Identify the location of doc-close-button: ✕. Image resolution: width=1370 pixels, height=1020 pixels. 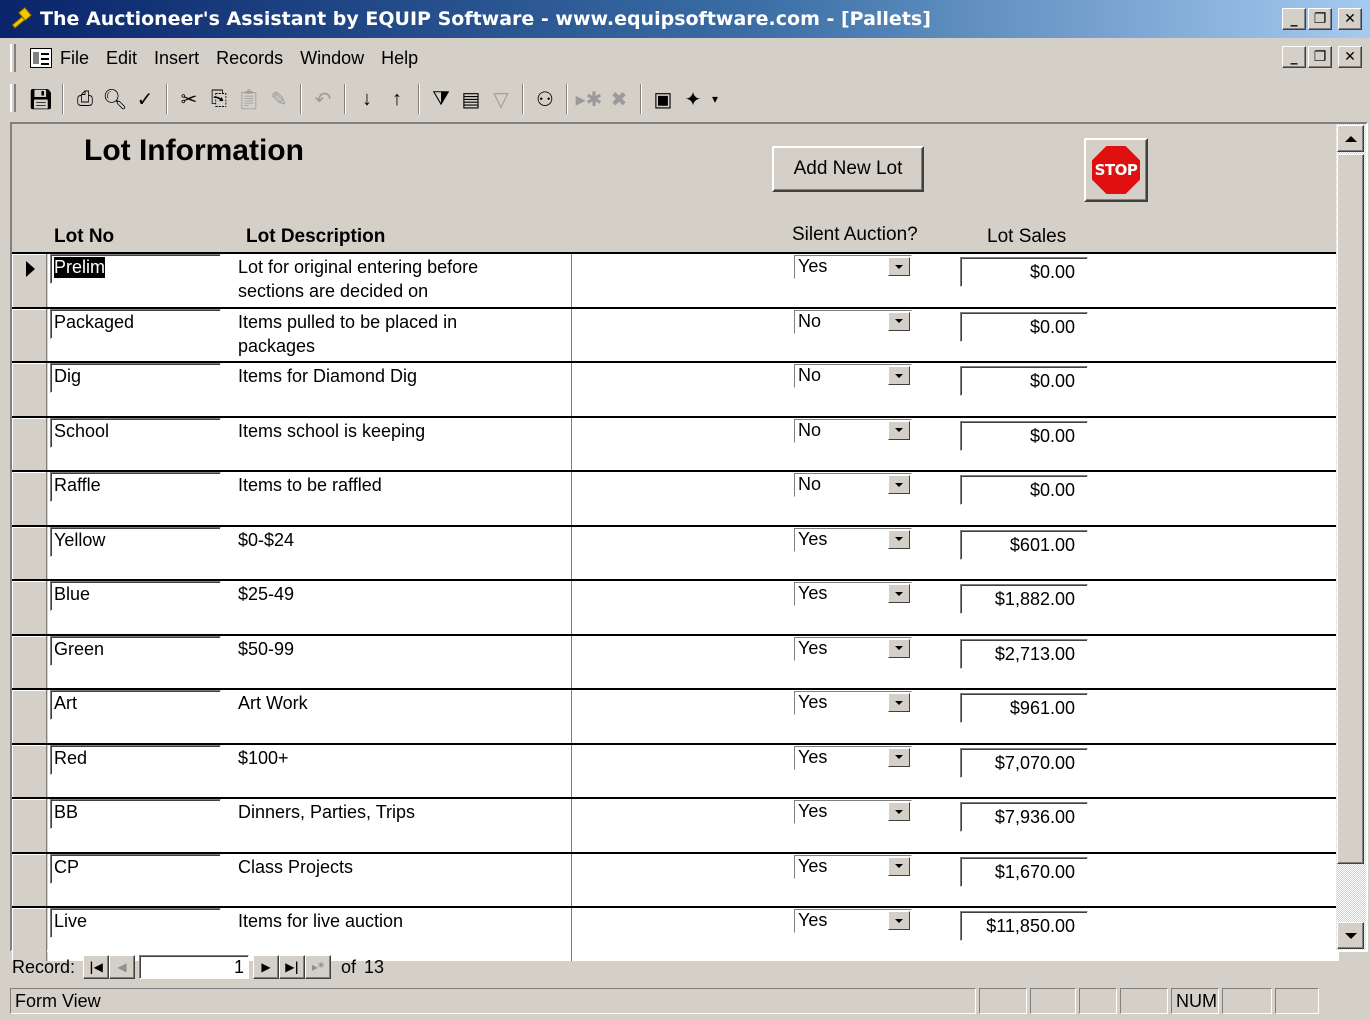
(1350, 57).